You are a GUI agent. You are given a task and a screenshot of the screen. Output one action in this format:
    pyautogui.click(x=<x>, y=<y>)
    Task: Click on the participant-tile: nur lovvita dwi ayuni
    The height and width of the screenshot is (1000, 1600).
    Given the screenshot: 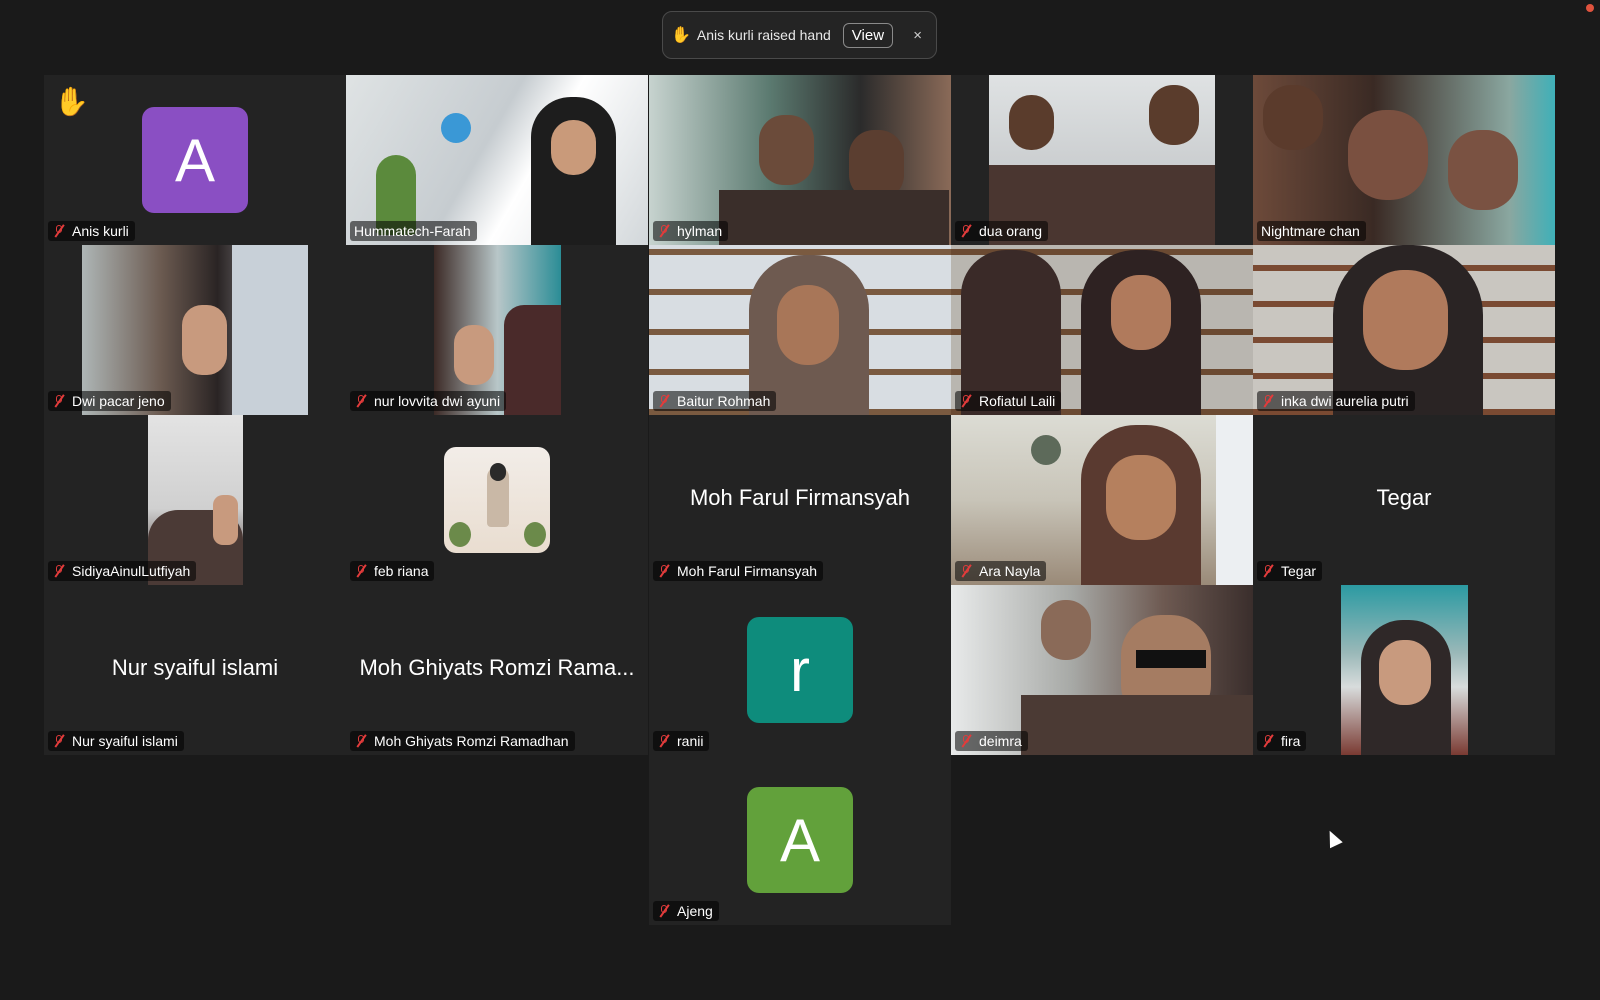 What is the action you would take?
    pyautogui.click(x=497, y=330)
    